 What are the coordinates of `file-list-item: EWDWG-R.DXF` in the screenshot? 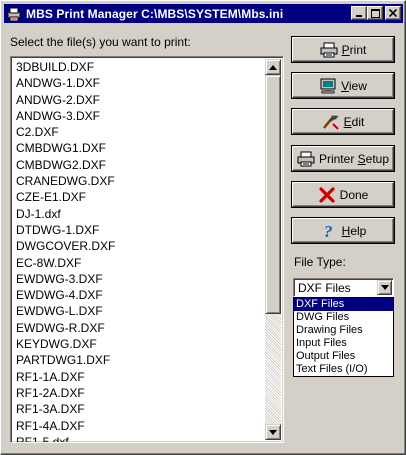 It's located at (139, 328).